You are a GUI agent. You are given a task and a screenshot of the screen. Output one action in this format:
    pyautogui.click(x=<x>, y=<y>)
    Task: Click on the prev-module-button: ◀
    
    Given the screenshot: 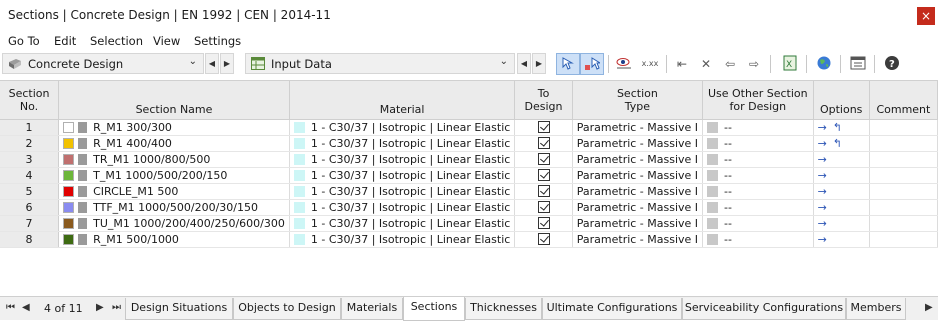 What is the action you would take?
    pyautogui.click(x=212, y=63)
    